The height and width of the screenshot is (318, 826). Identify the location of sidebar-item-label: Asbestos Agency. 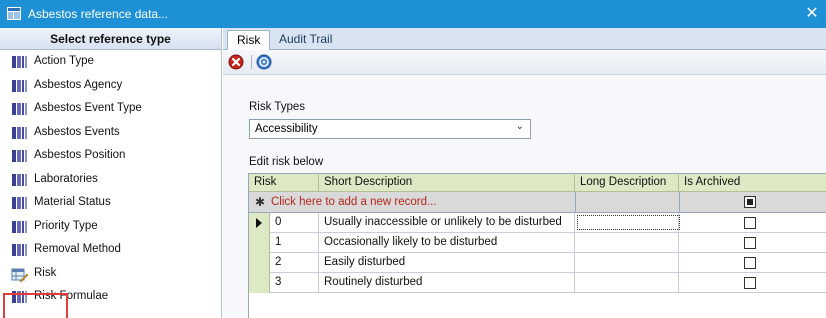
(78, 84).